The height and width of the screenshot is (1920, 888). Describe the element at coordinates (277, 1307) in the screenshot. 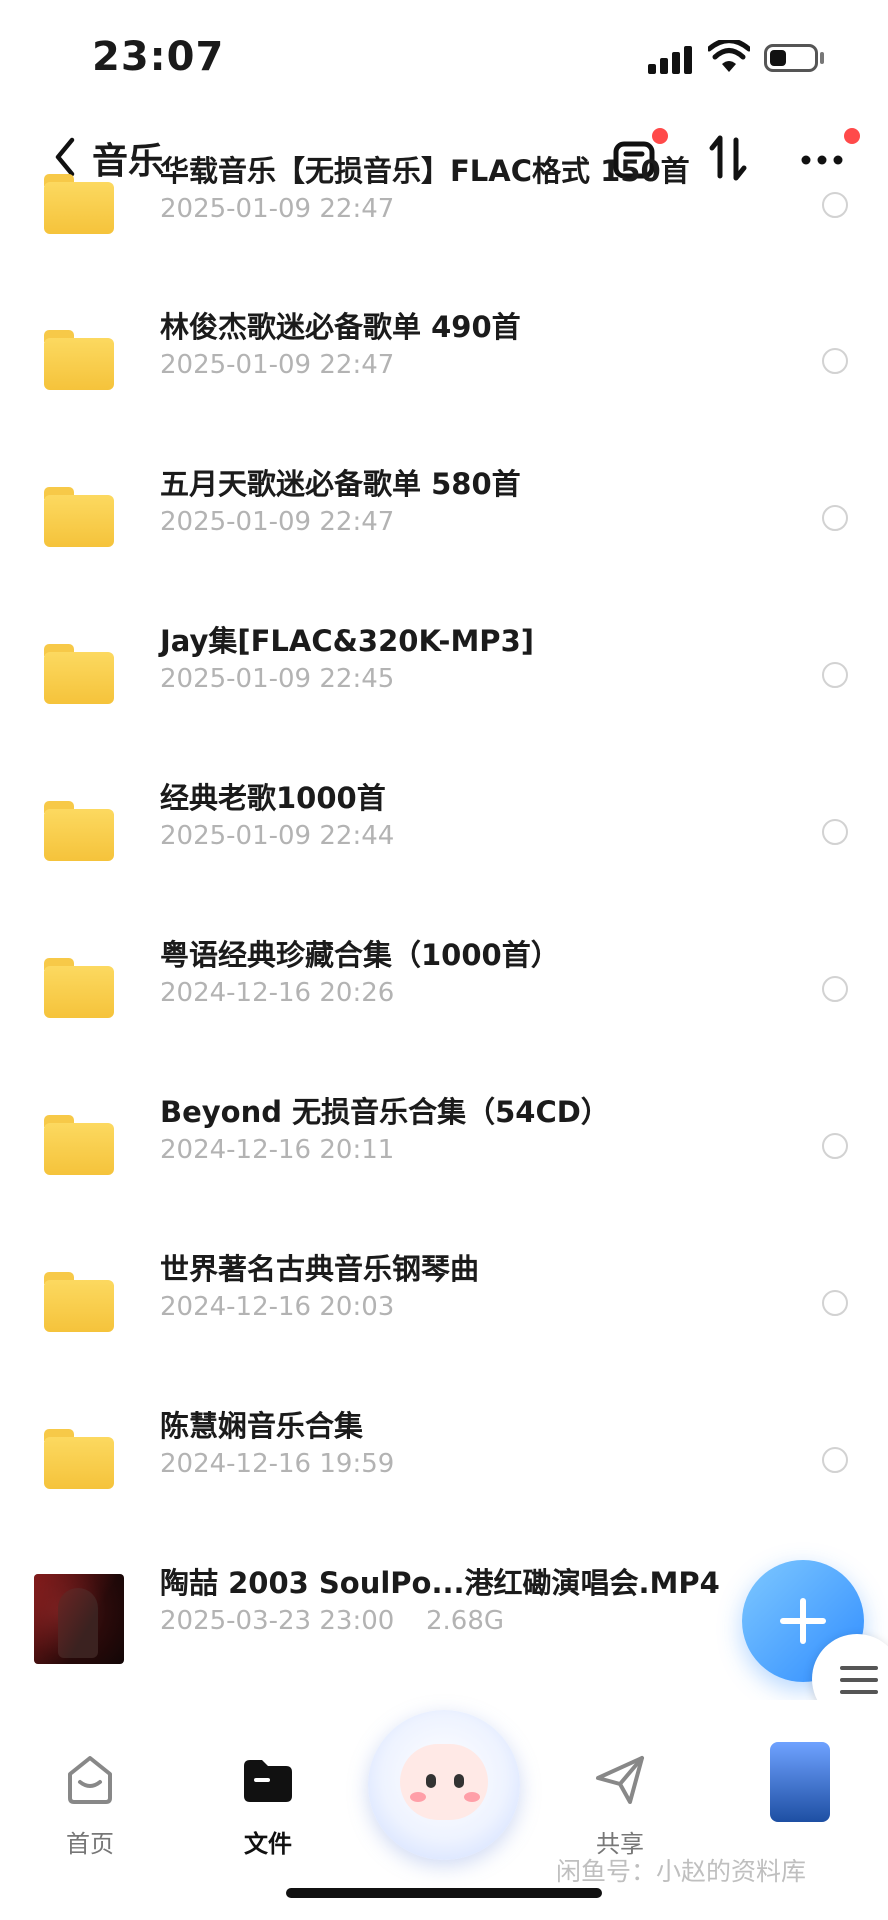

I see `file-date: 2024-12-16 20:03` at that location.